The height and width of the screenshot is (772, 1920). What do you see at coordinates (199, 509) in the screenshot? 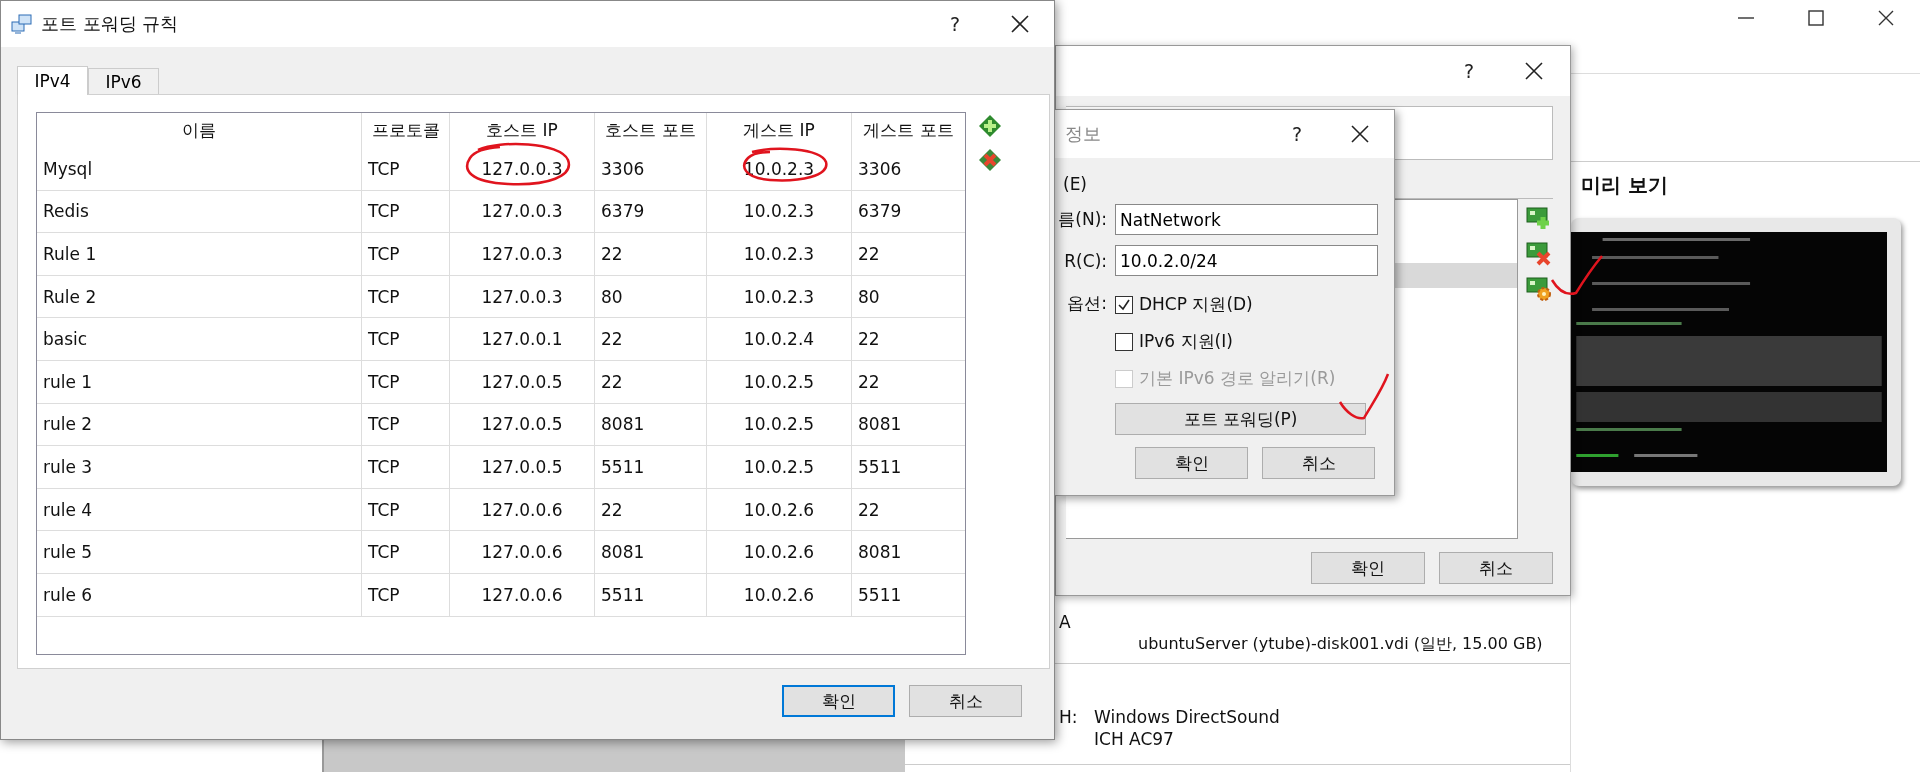
I see `table-cell: rule 4` at bounding box center [199, 509].